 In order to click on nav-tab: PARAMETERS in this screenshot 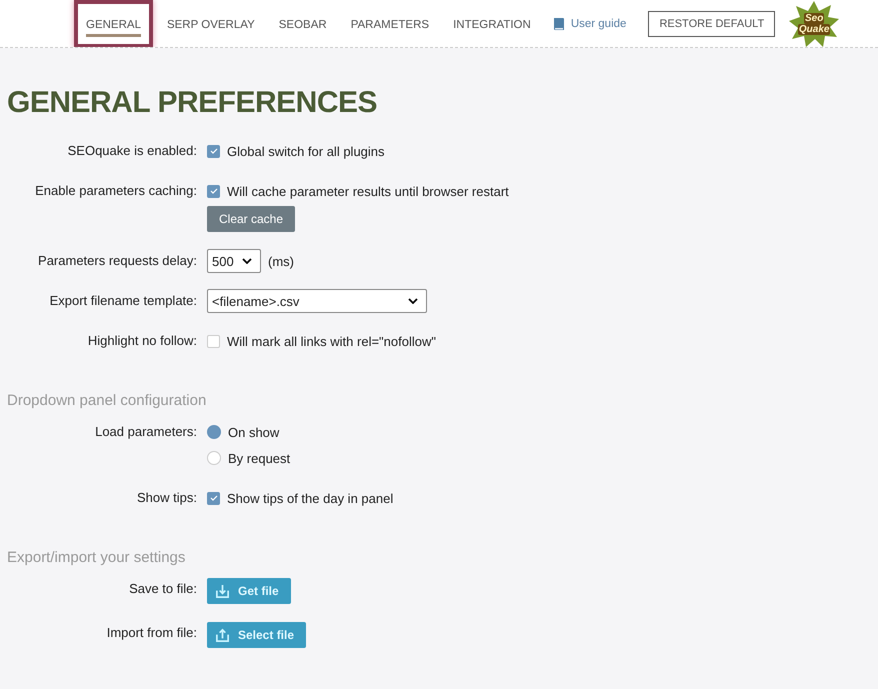, I will do `click(390, 23)`.